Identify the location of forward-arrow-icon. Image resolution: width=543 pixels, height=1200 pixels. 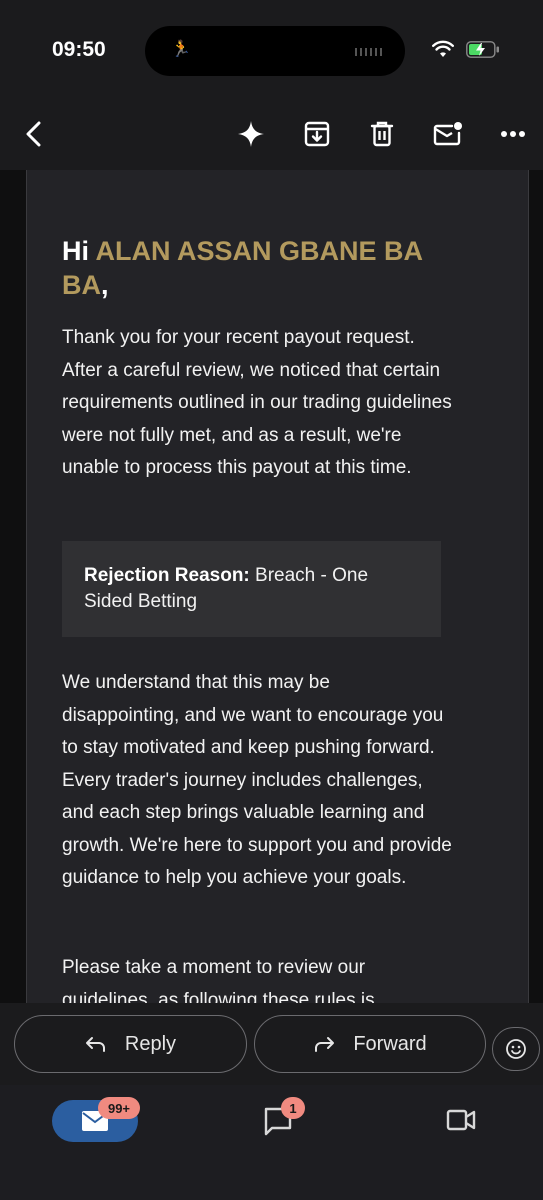
(325, 1044).